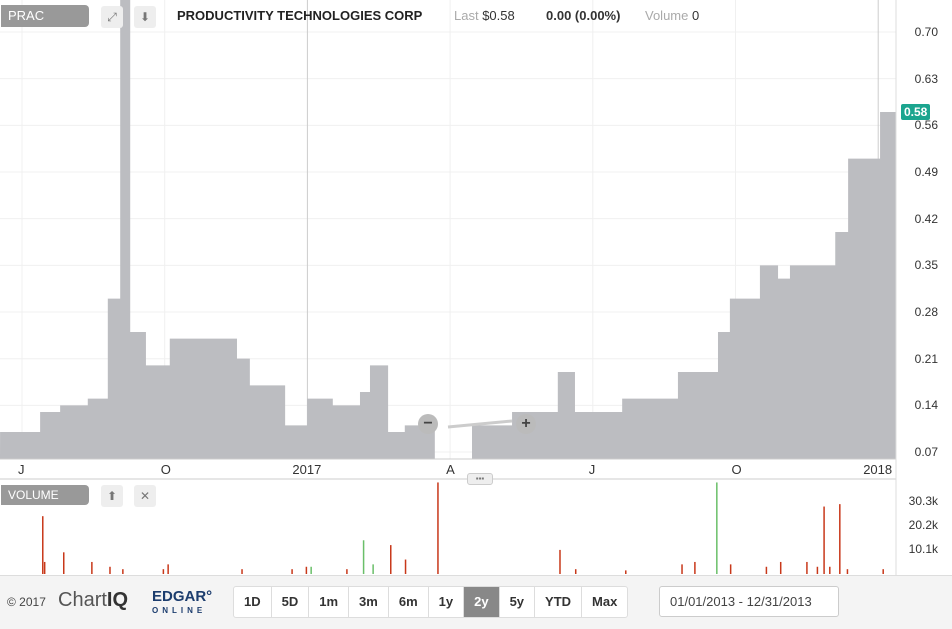  I want to click on expand-icon: ⤢, so click(112, 17).